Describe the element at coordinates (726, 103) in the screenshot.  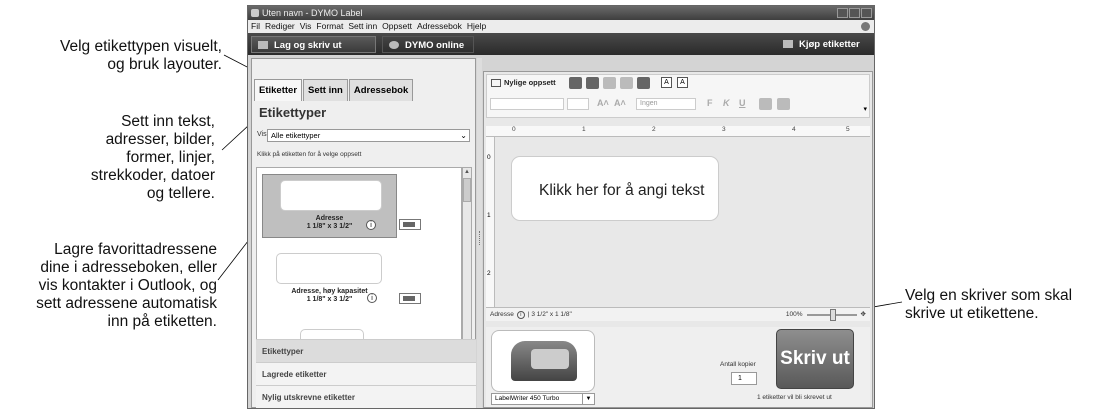
I see `italic-button: K` at that location.